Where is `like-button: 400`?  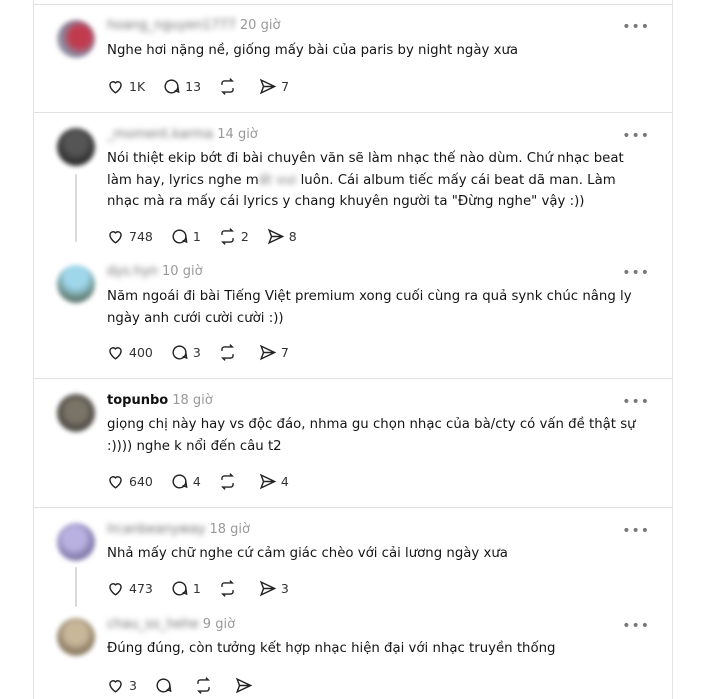 like-button: 400 is located at coordinates (129, 352).